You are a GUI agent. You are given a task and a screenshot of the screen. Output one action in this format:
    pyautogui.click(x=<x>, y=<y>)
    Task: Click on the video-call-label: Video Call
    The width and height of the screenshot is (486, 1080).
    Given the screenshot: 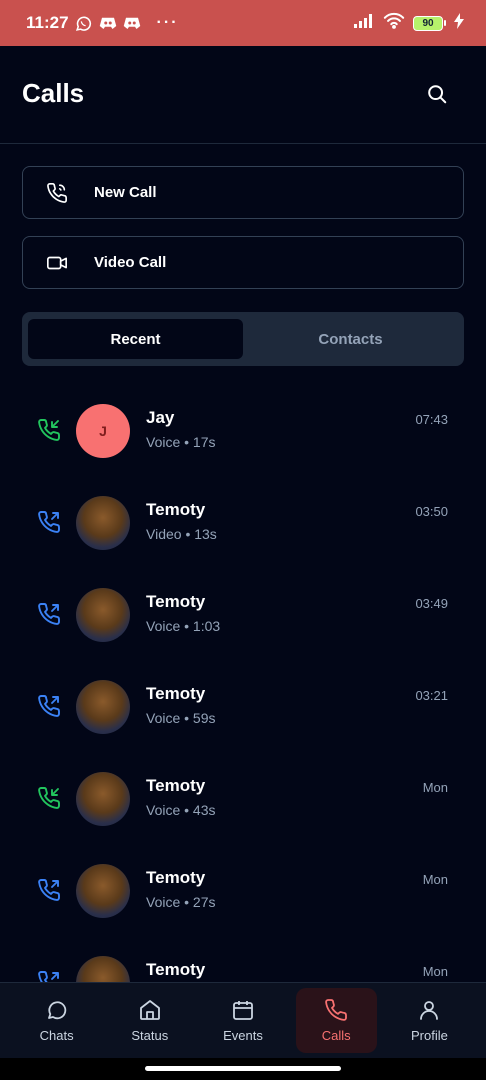 What is the action you would take?
    pyautogui.click(x=130, y=262)
    